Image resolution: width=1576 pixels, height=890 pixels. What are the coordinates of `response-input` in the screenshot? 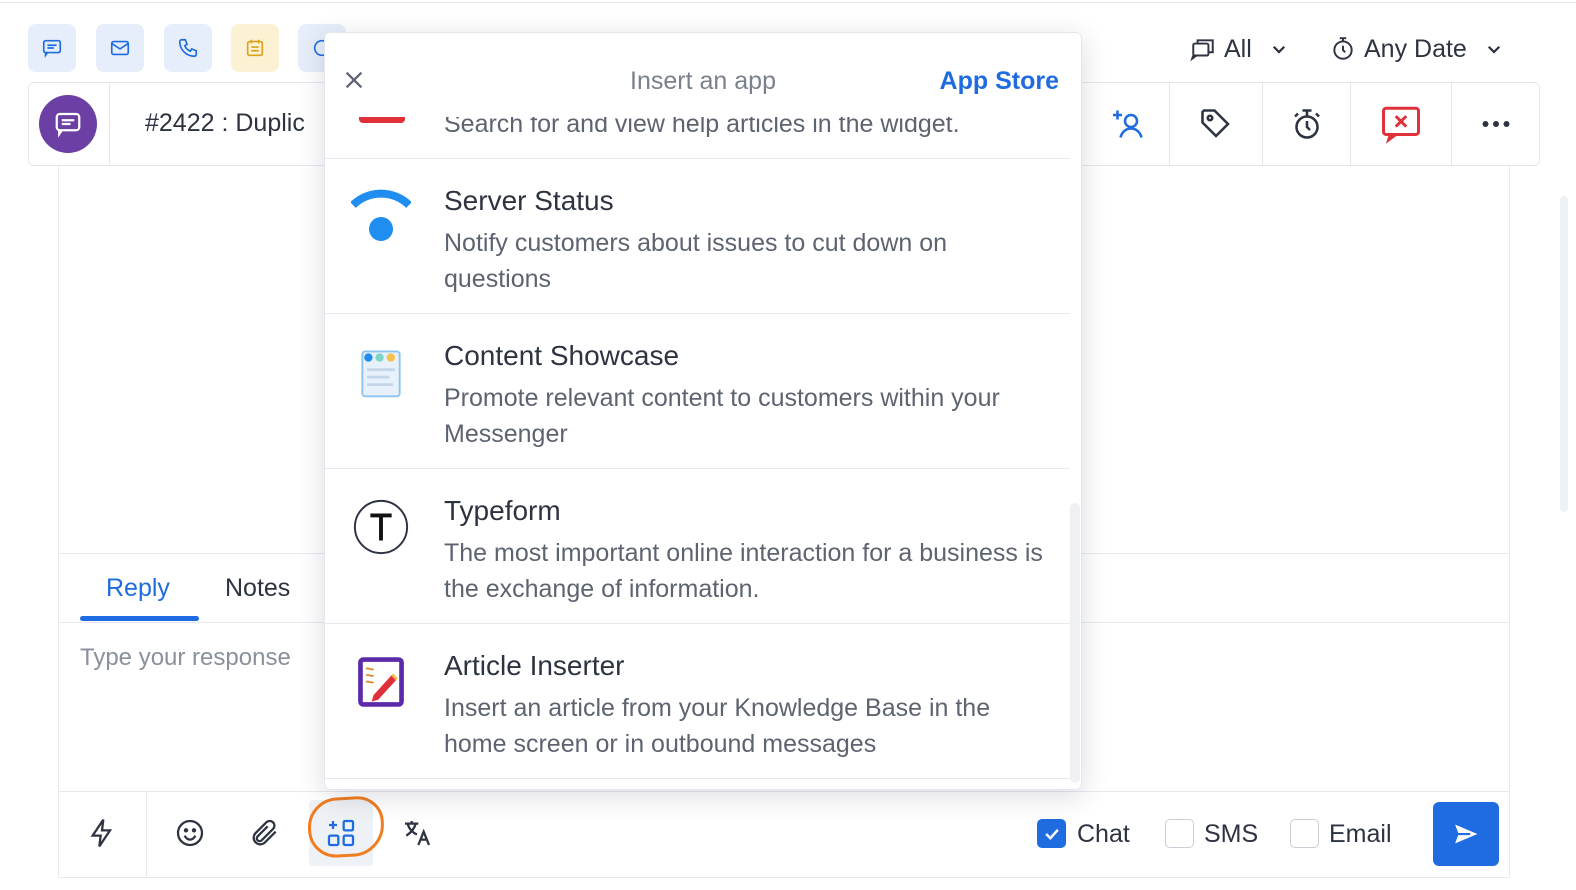 It's located at (200, 658).